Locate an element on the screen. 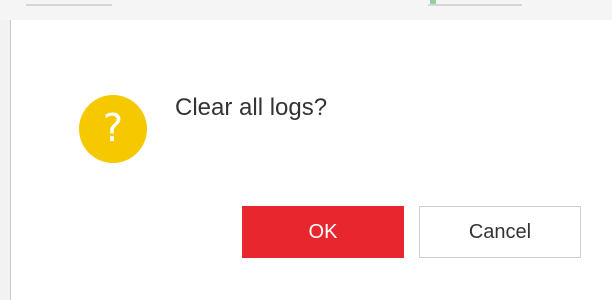  ok-button: OK is located at coordinates (323, 232).